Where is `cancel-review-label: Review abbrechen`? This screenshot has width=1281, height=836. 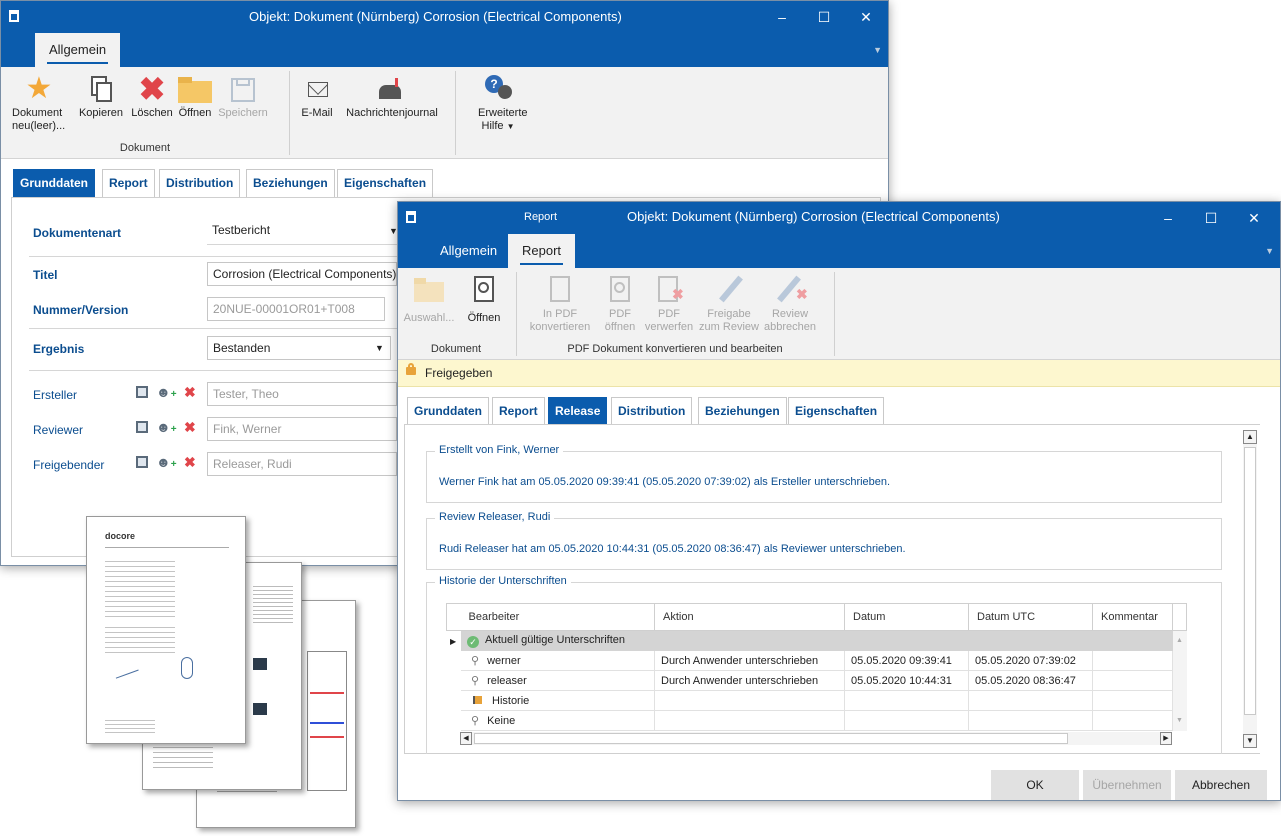
cancel-review-label: Review abbrechen is located at coordinates (790, 320).